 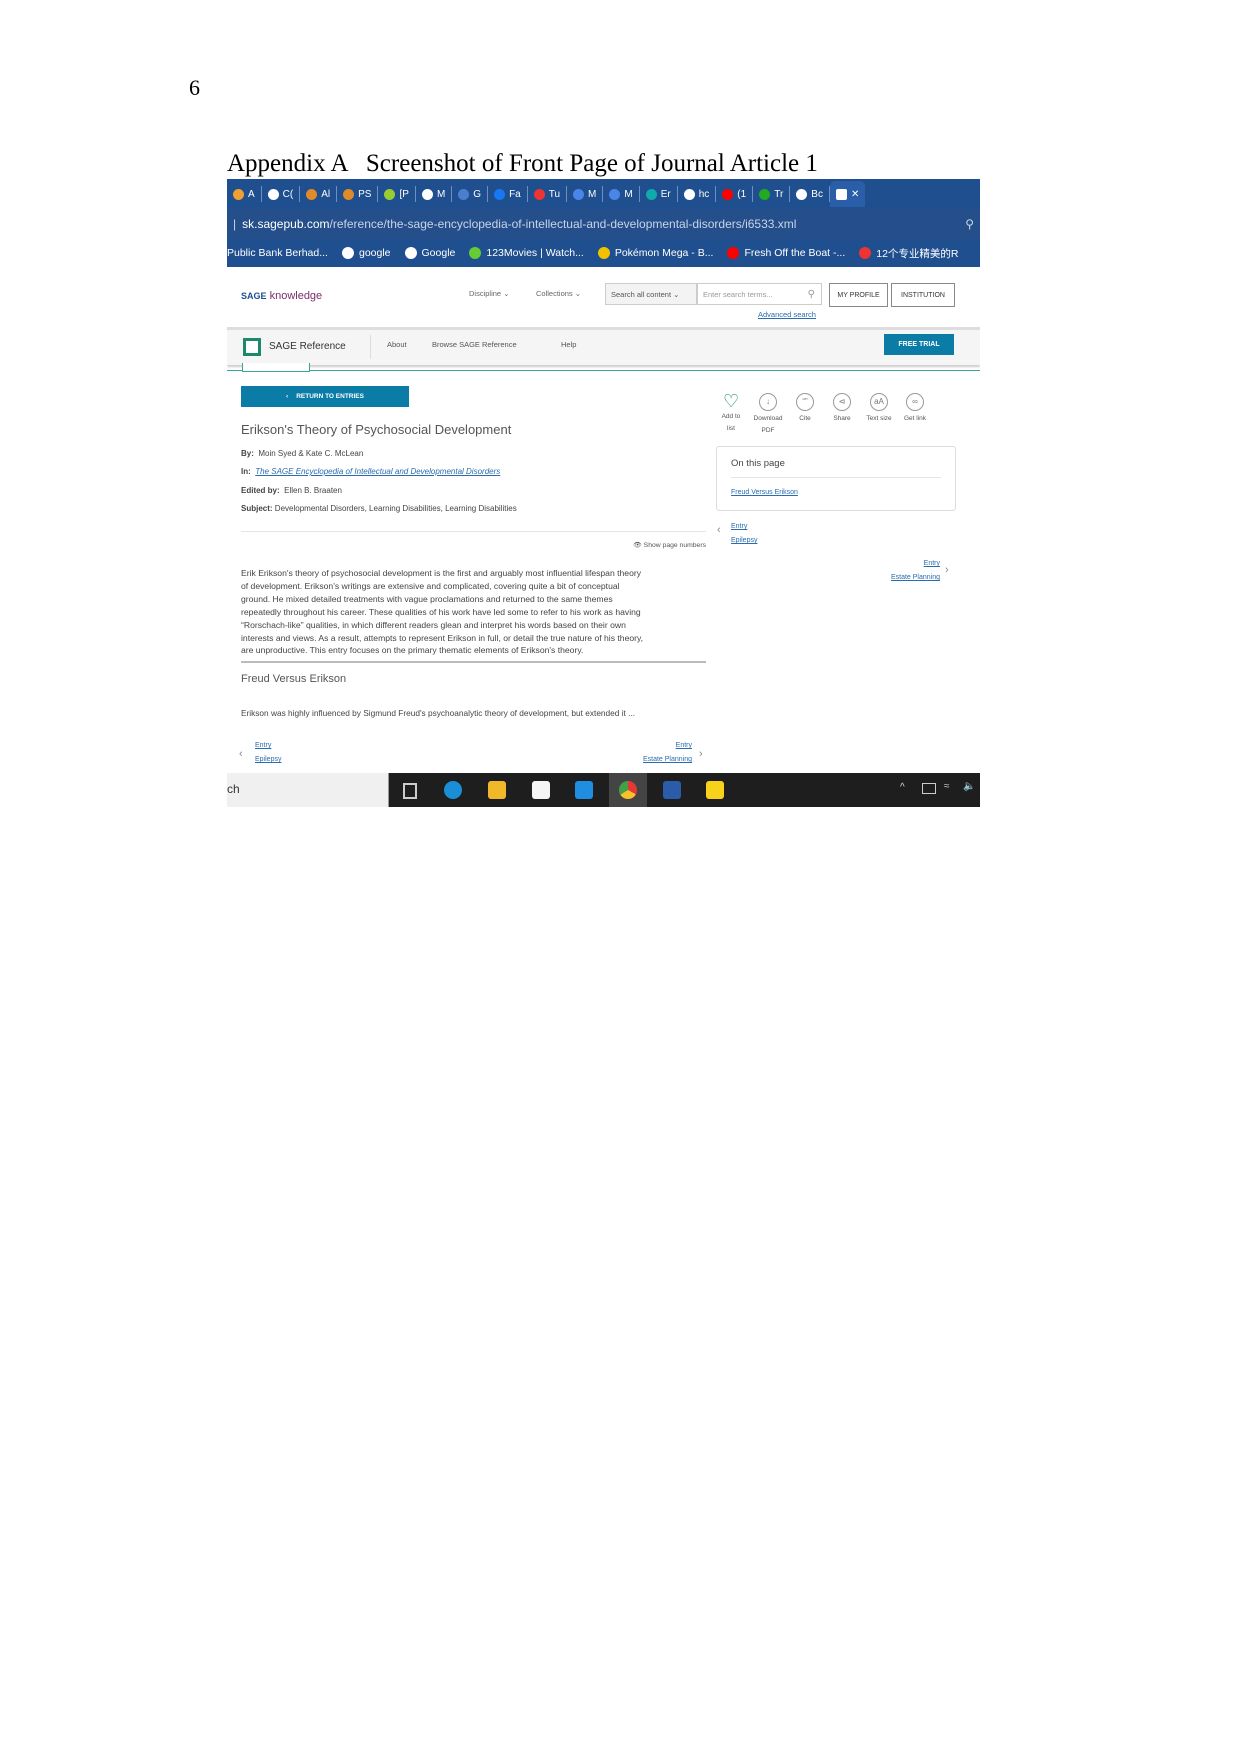 I want to click on browser-tab: [P, so click(x=397, y=194).